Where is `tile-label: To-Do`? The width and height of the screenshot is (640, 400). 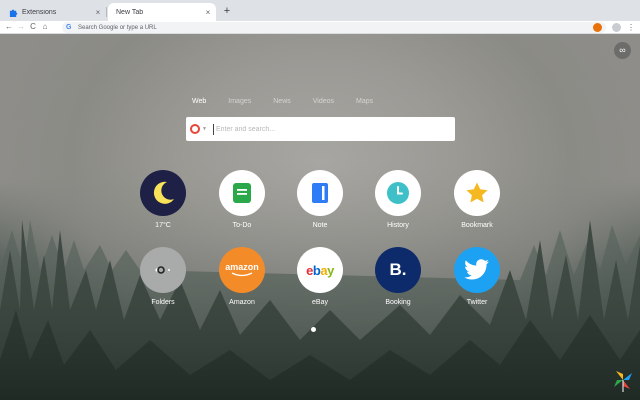
tile-label: To-Do is located at coordinates (242, 225).